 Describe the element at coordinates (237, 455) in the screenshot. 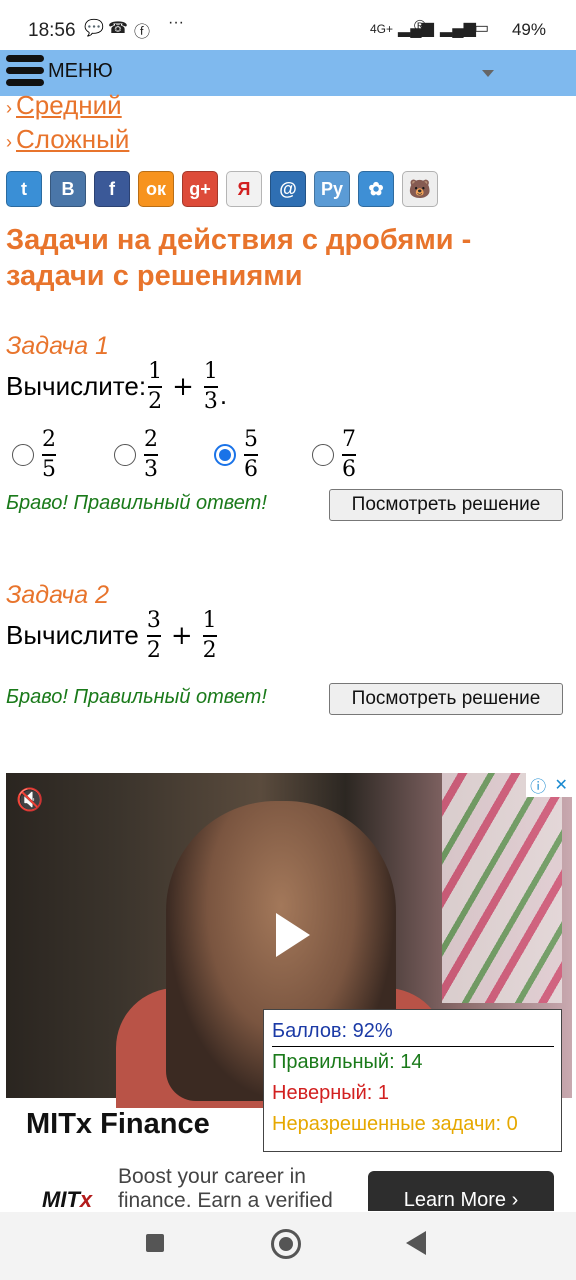

I see `answer-option-3: 56` at that location.